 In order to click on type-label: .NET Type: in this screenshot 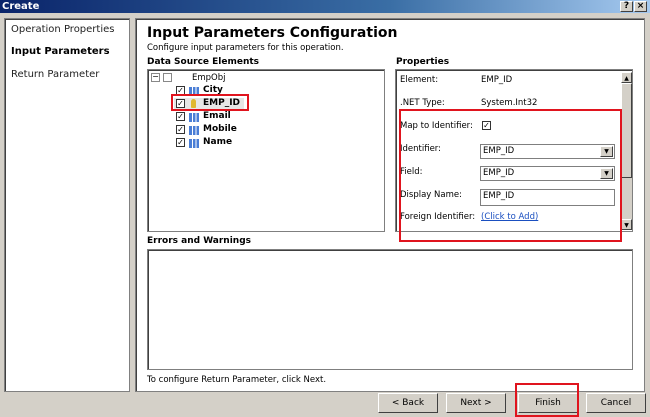, I will do `click(422, 103)`.